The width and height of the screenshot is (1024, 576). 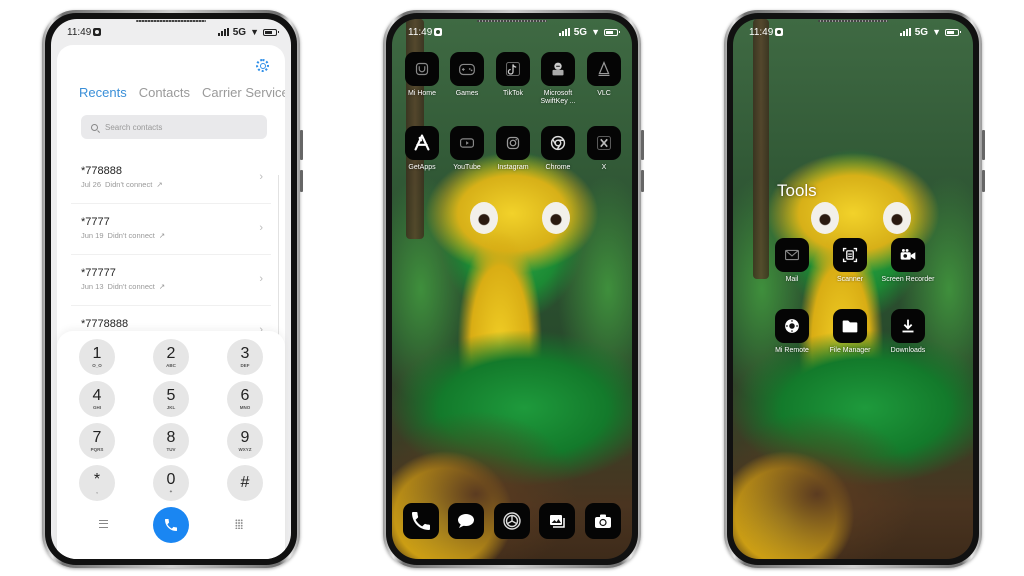 I want to click on app-vlc: VLC, so click(x=604, y=75).